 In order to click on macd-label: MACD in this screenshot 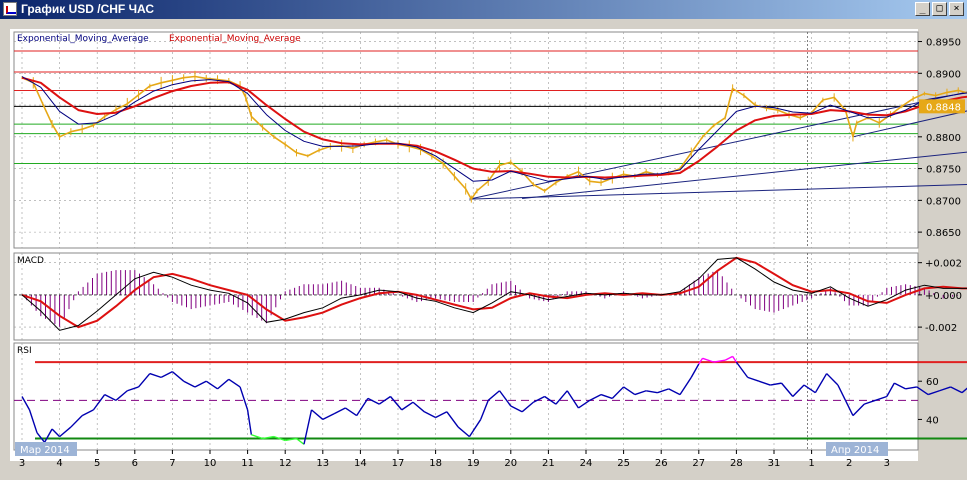, I will do `click(30, 261)`.